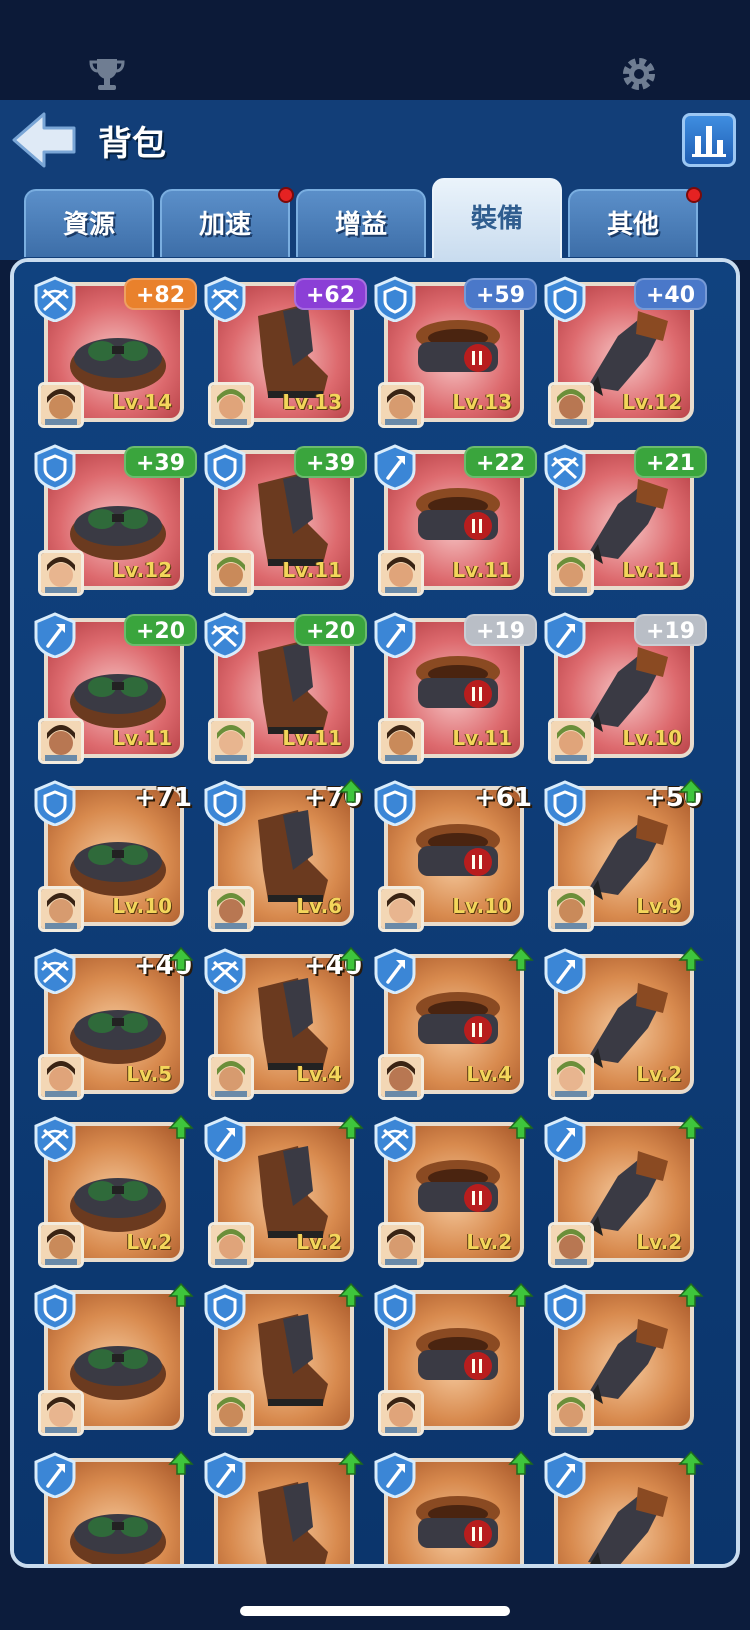 The width and height of the screenshot is (750, 1630). I want to click on tab-label: 資源, so click(88, 225).